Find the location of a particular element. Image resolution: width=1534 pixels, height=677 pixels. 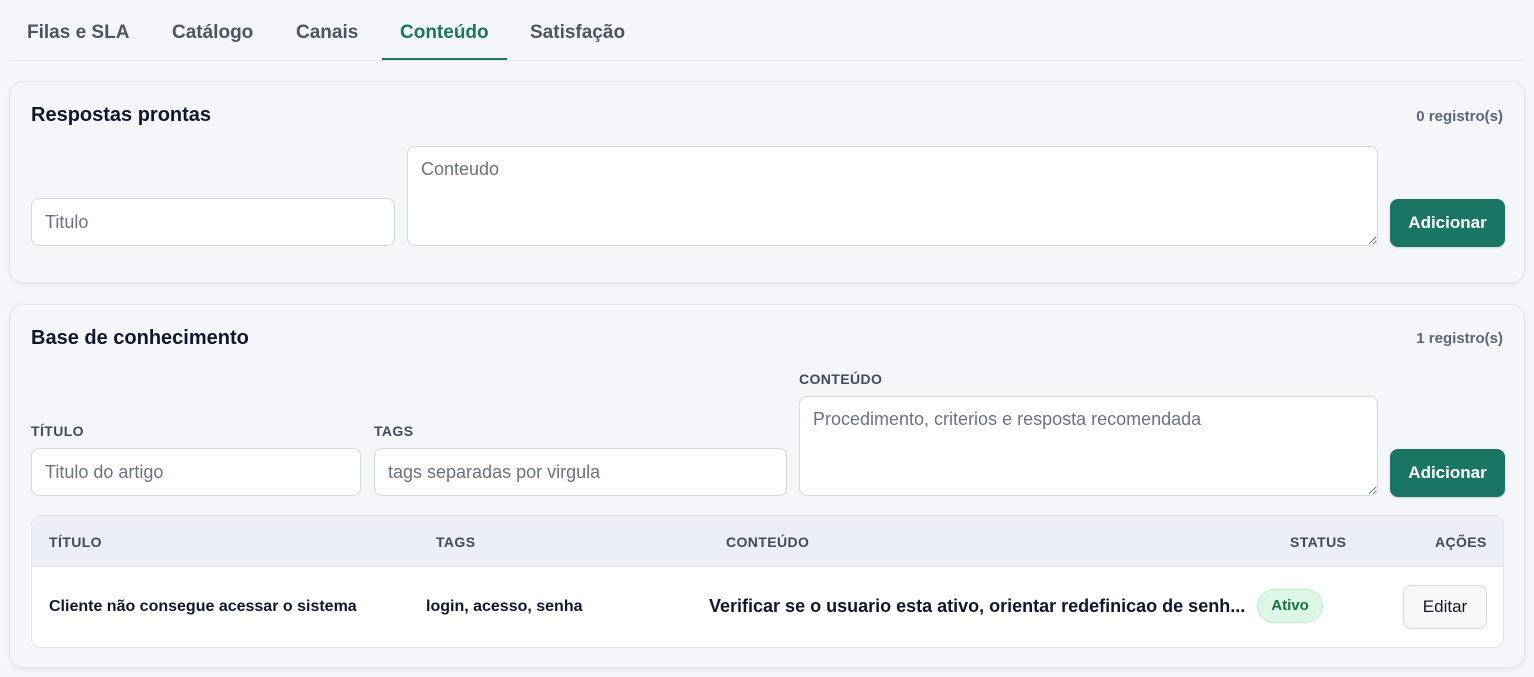

status-badge: Ativo is located at coordinates (1290, 606).